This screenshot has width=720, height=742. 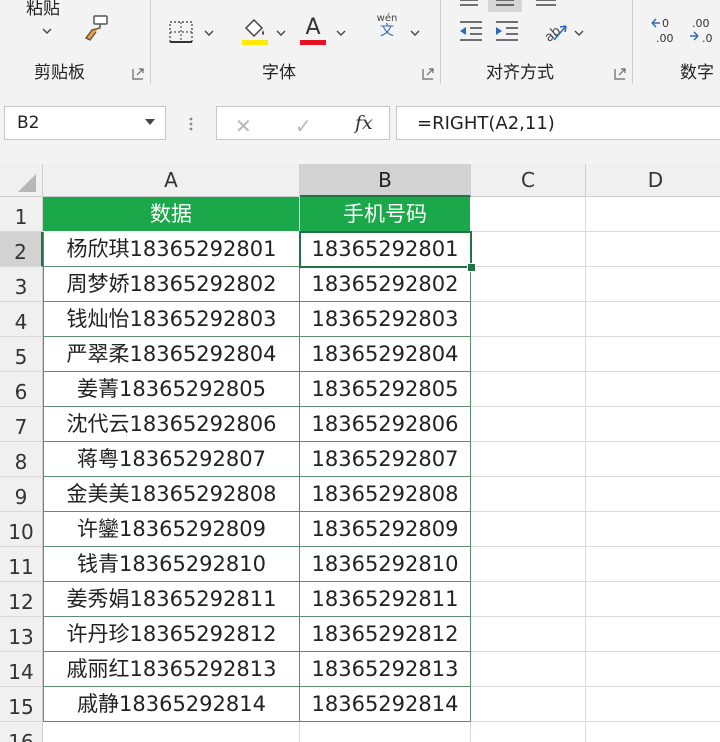 What do you see at coordinates (243, 126) in the screenshot?
I see `cancel-icon: ✕` at bounding box center [243, 126].